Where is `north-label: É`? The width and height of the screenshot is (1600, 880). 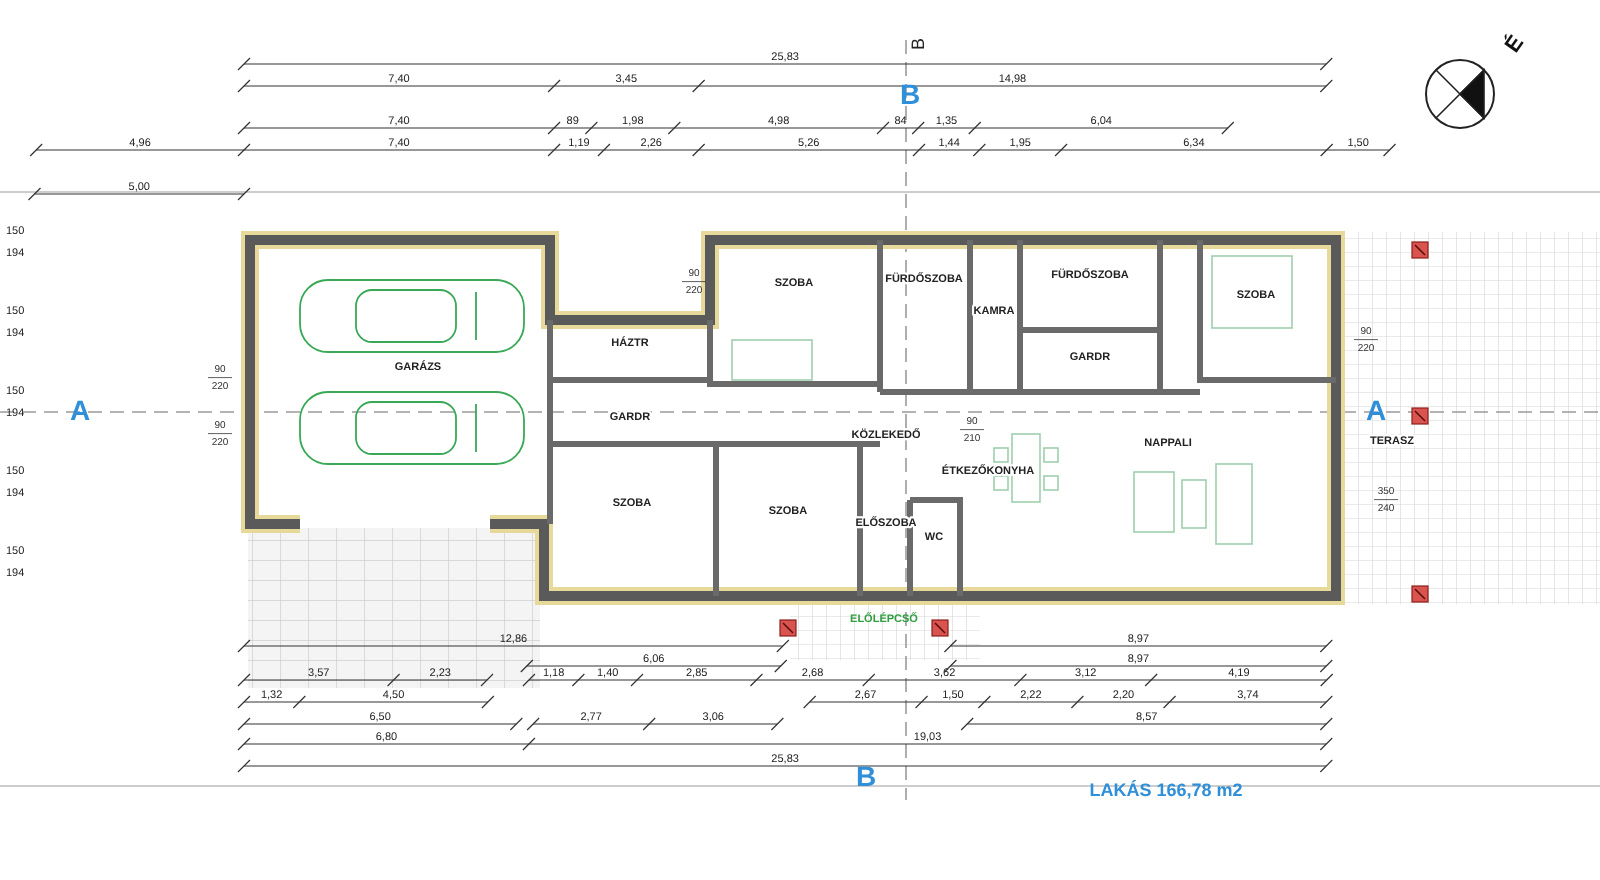
north-label: É is located at coordinates (1515, 44).